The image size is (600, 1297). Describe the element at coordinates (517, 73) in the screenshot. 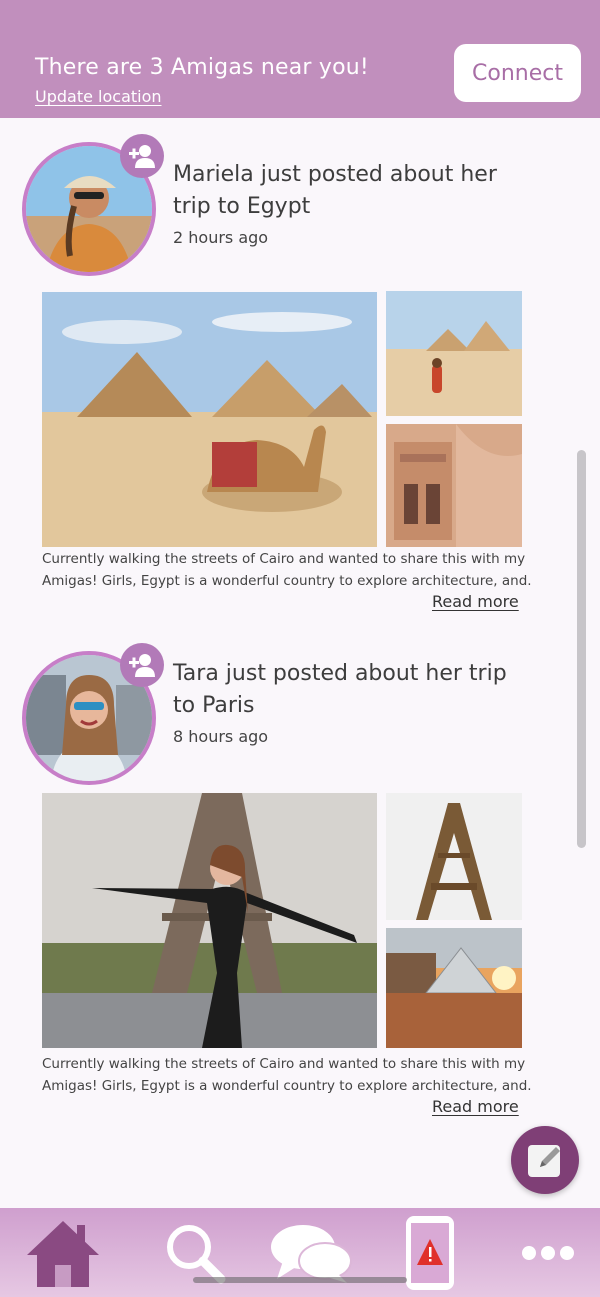

I see `connect-button: Connect` at that location.